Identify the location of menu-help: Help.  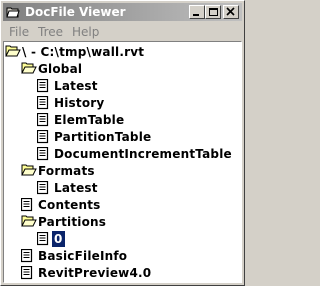
(85, 32).